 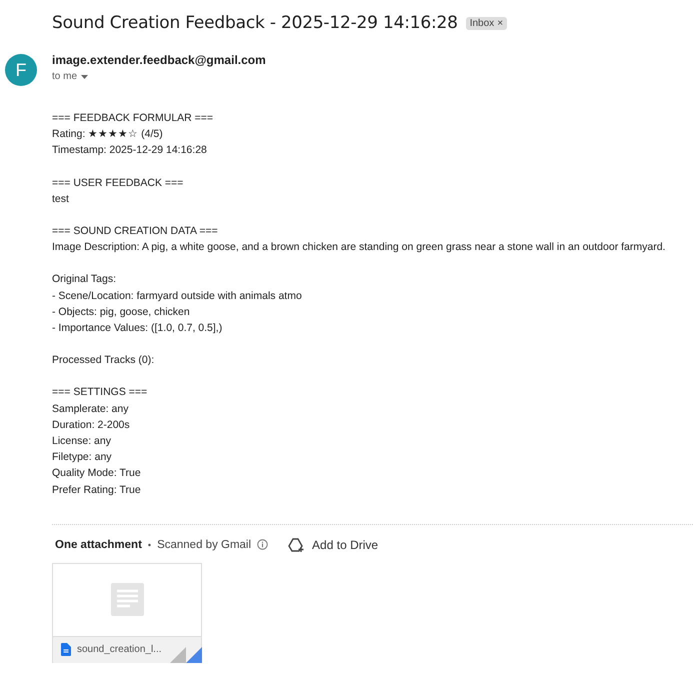 What do you see at coordinates (66, 649) in the screenshot?
I see `file-icon` at bounding box center [66, 649].